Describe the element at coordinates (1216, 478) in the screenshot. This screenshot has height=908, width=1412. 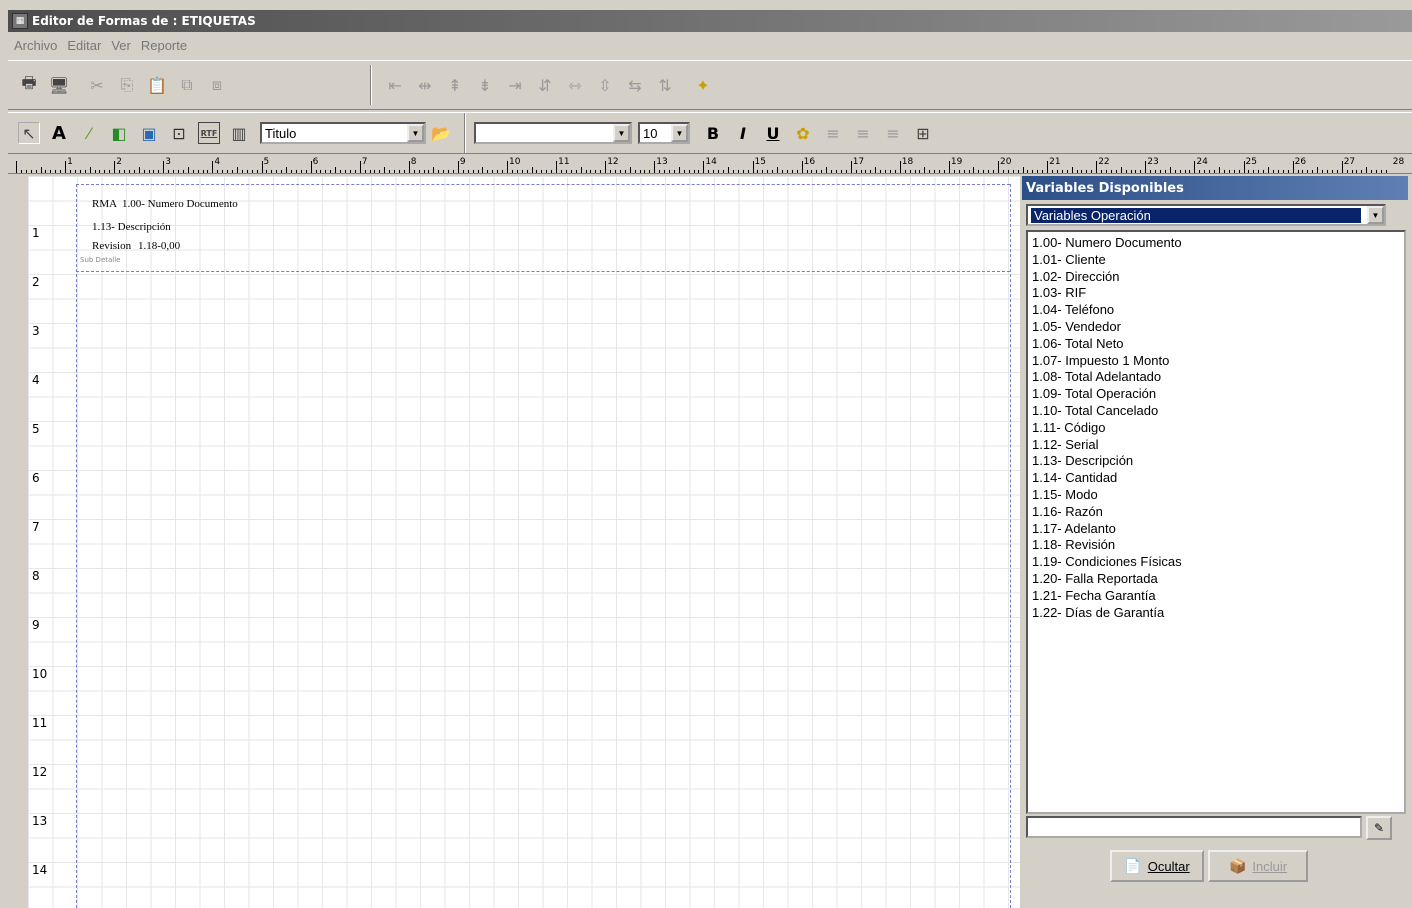
I see `list-item: 1.14- Cantidad` at that location.